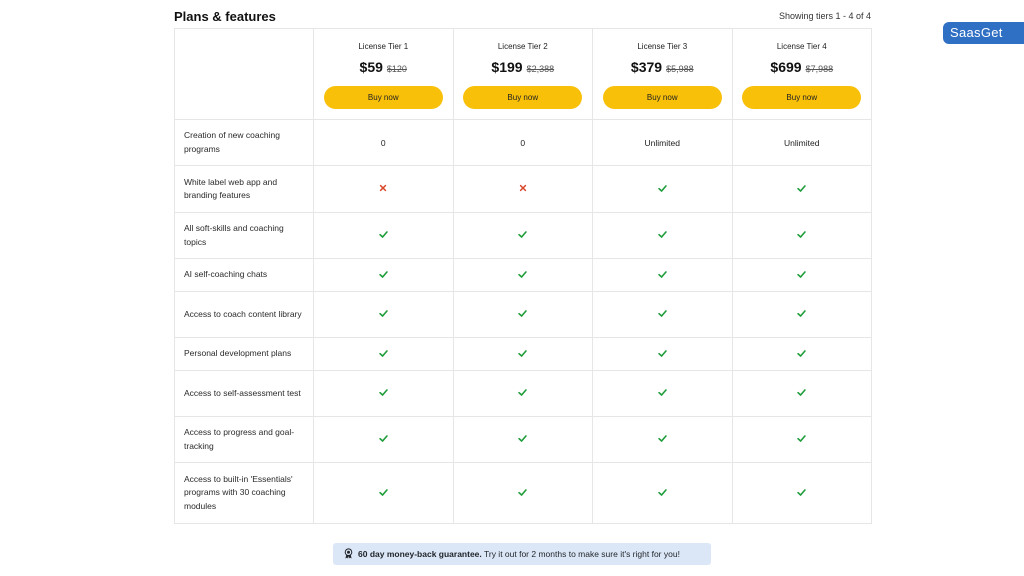  What do you see at coordinates (371, 67) in the screenshot?
I see `tier-price: $59` at bounding box center [371, 67].